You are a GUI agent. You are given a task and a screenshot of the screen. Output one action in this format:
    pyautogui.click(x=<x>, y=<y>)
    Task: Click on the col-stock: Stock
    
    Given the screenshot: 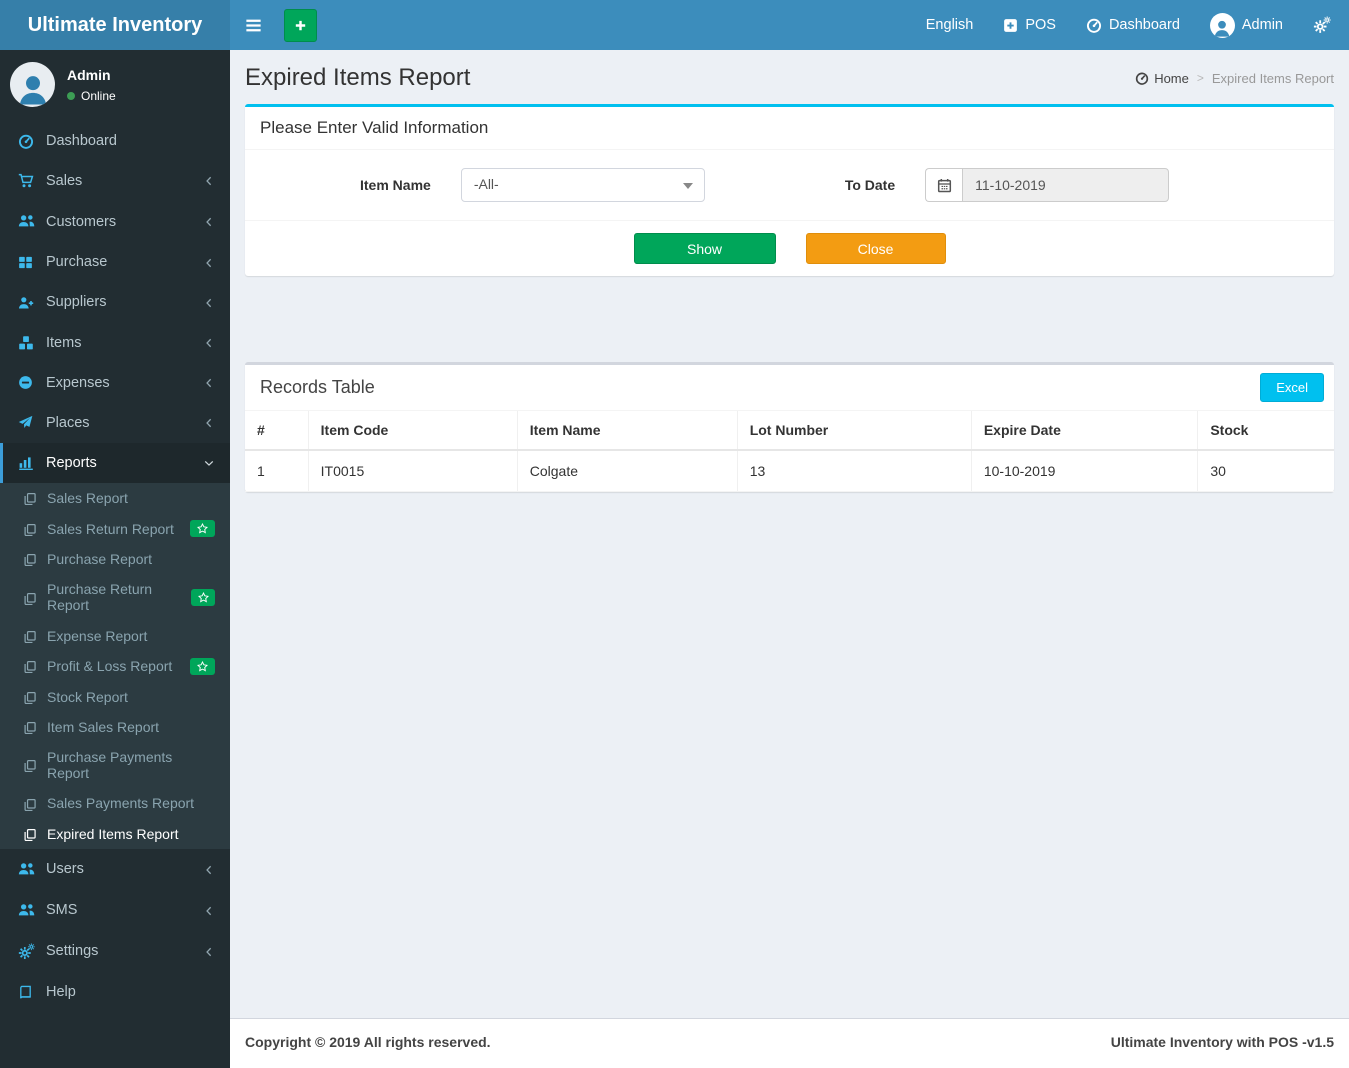 What is the action you would take?
    pyautogui.click(x=1265, y=431)
    